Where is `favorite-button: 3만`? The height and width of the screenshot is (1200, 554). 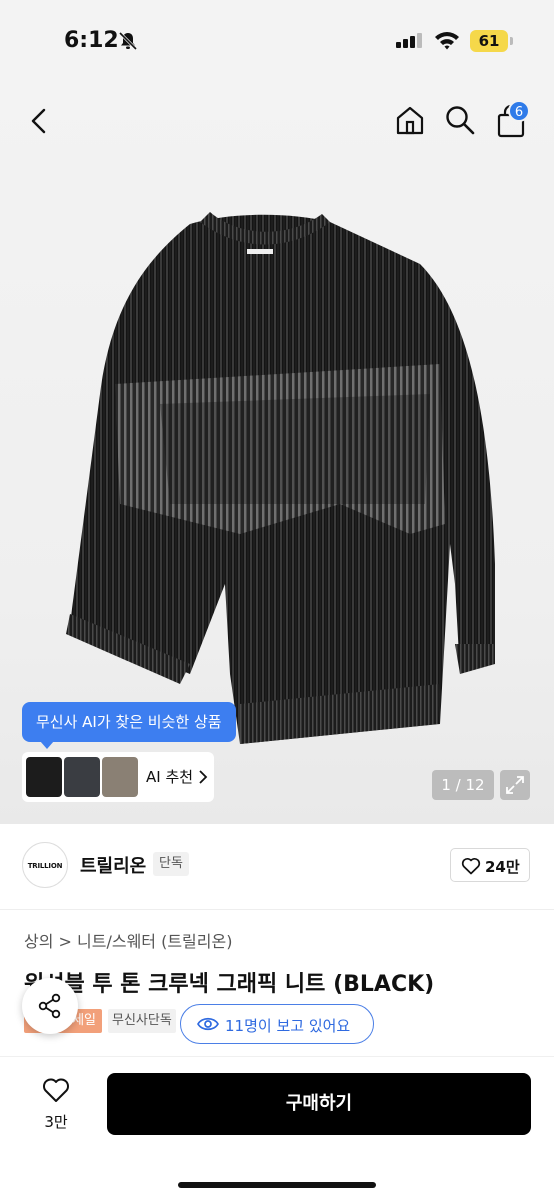
favorite-button: 3만 is located at coordinates (56, 1105).